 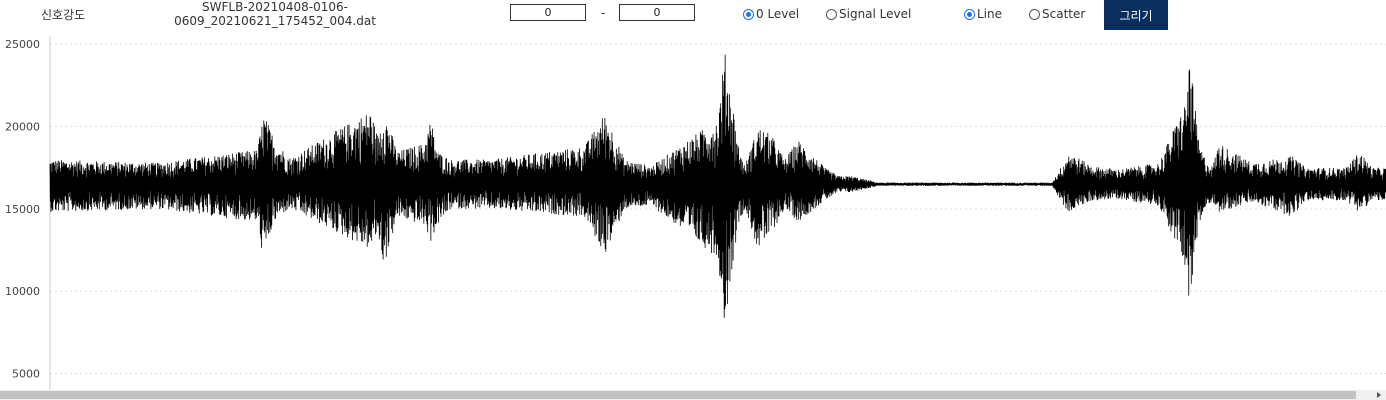 I want to click on zero-level-radio: 0 Level, so click(x=771, y=14).